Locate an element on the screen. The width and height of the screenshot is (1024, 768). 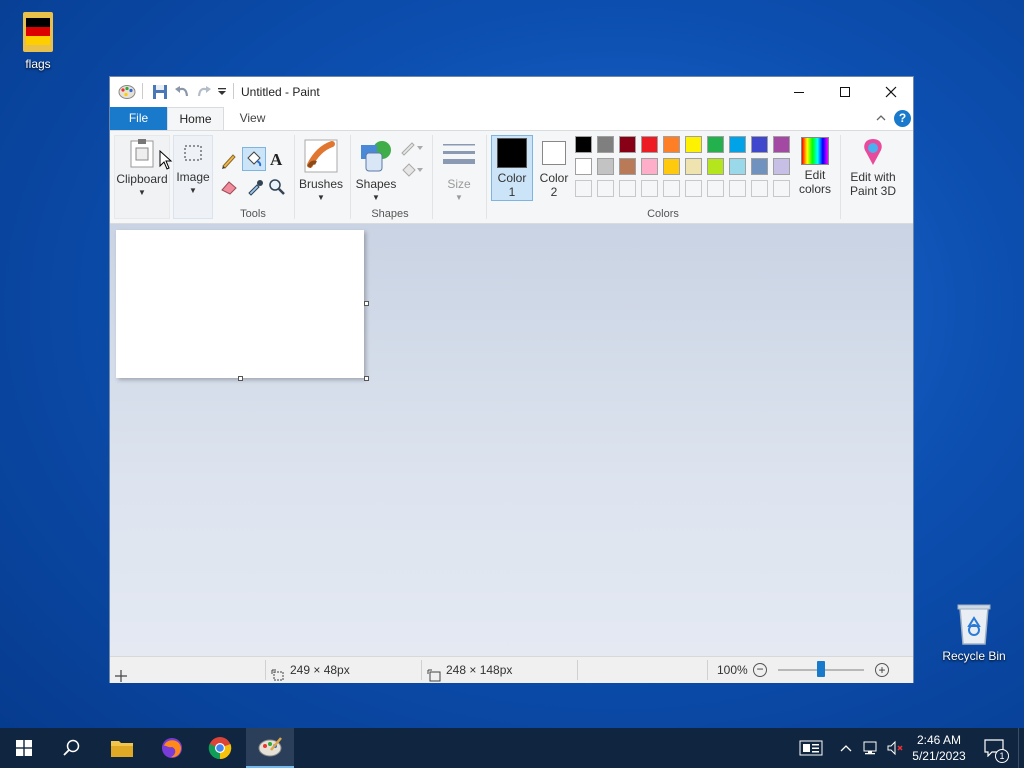
image-button: Image ▼ is located at coordinates (193, 177).